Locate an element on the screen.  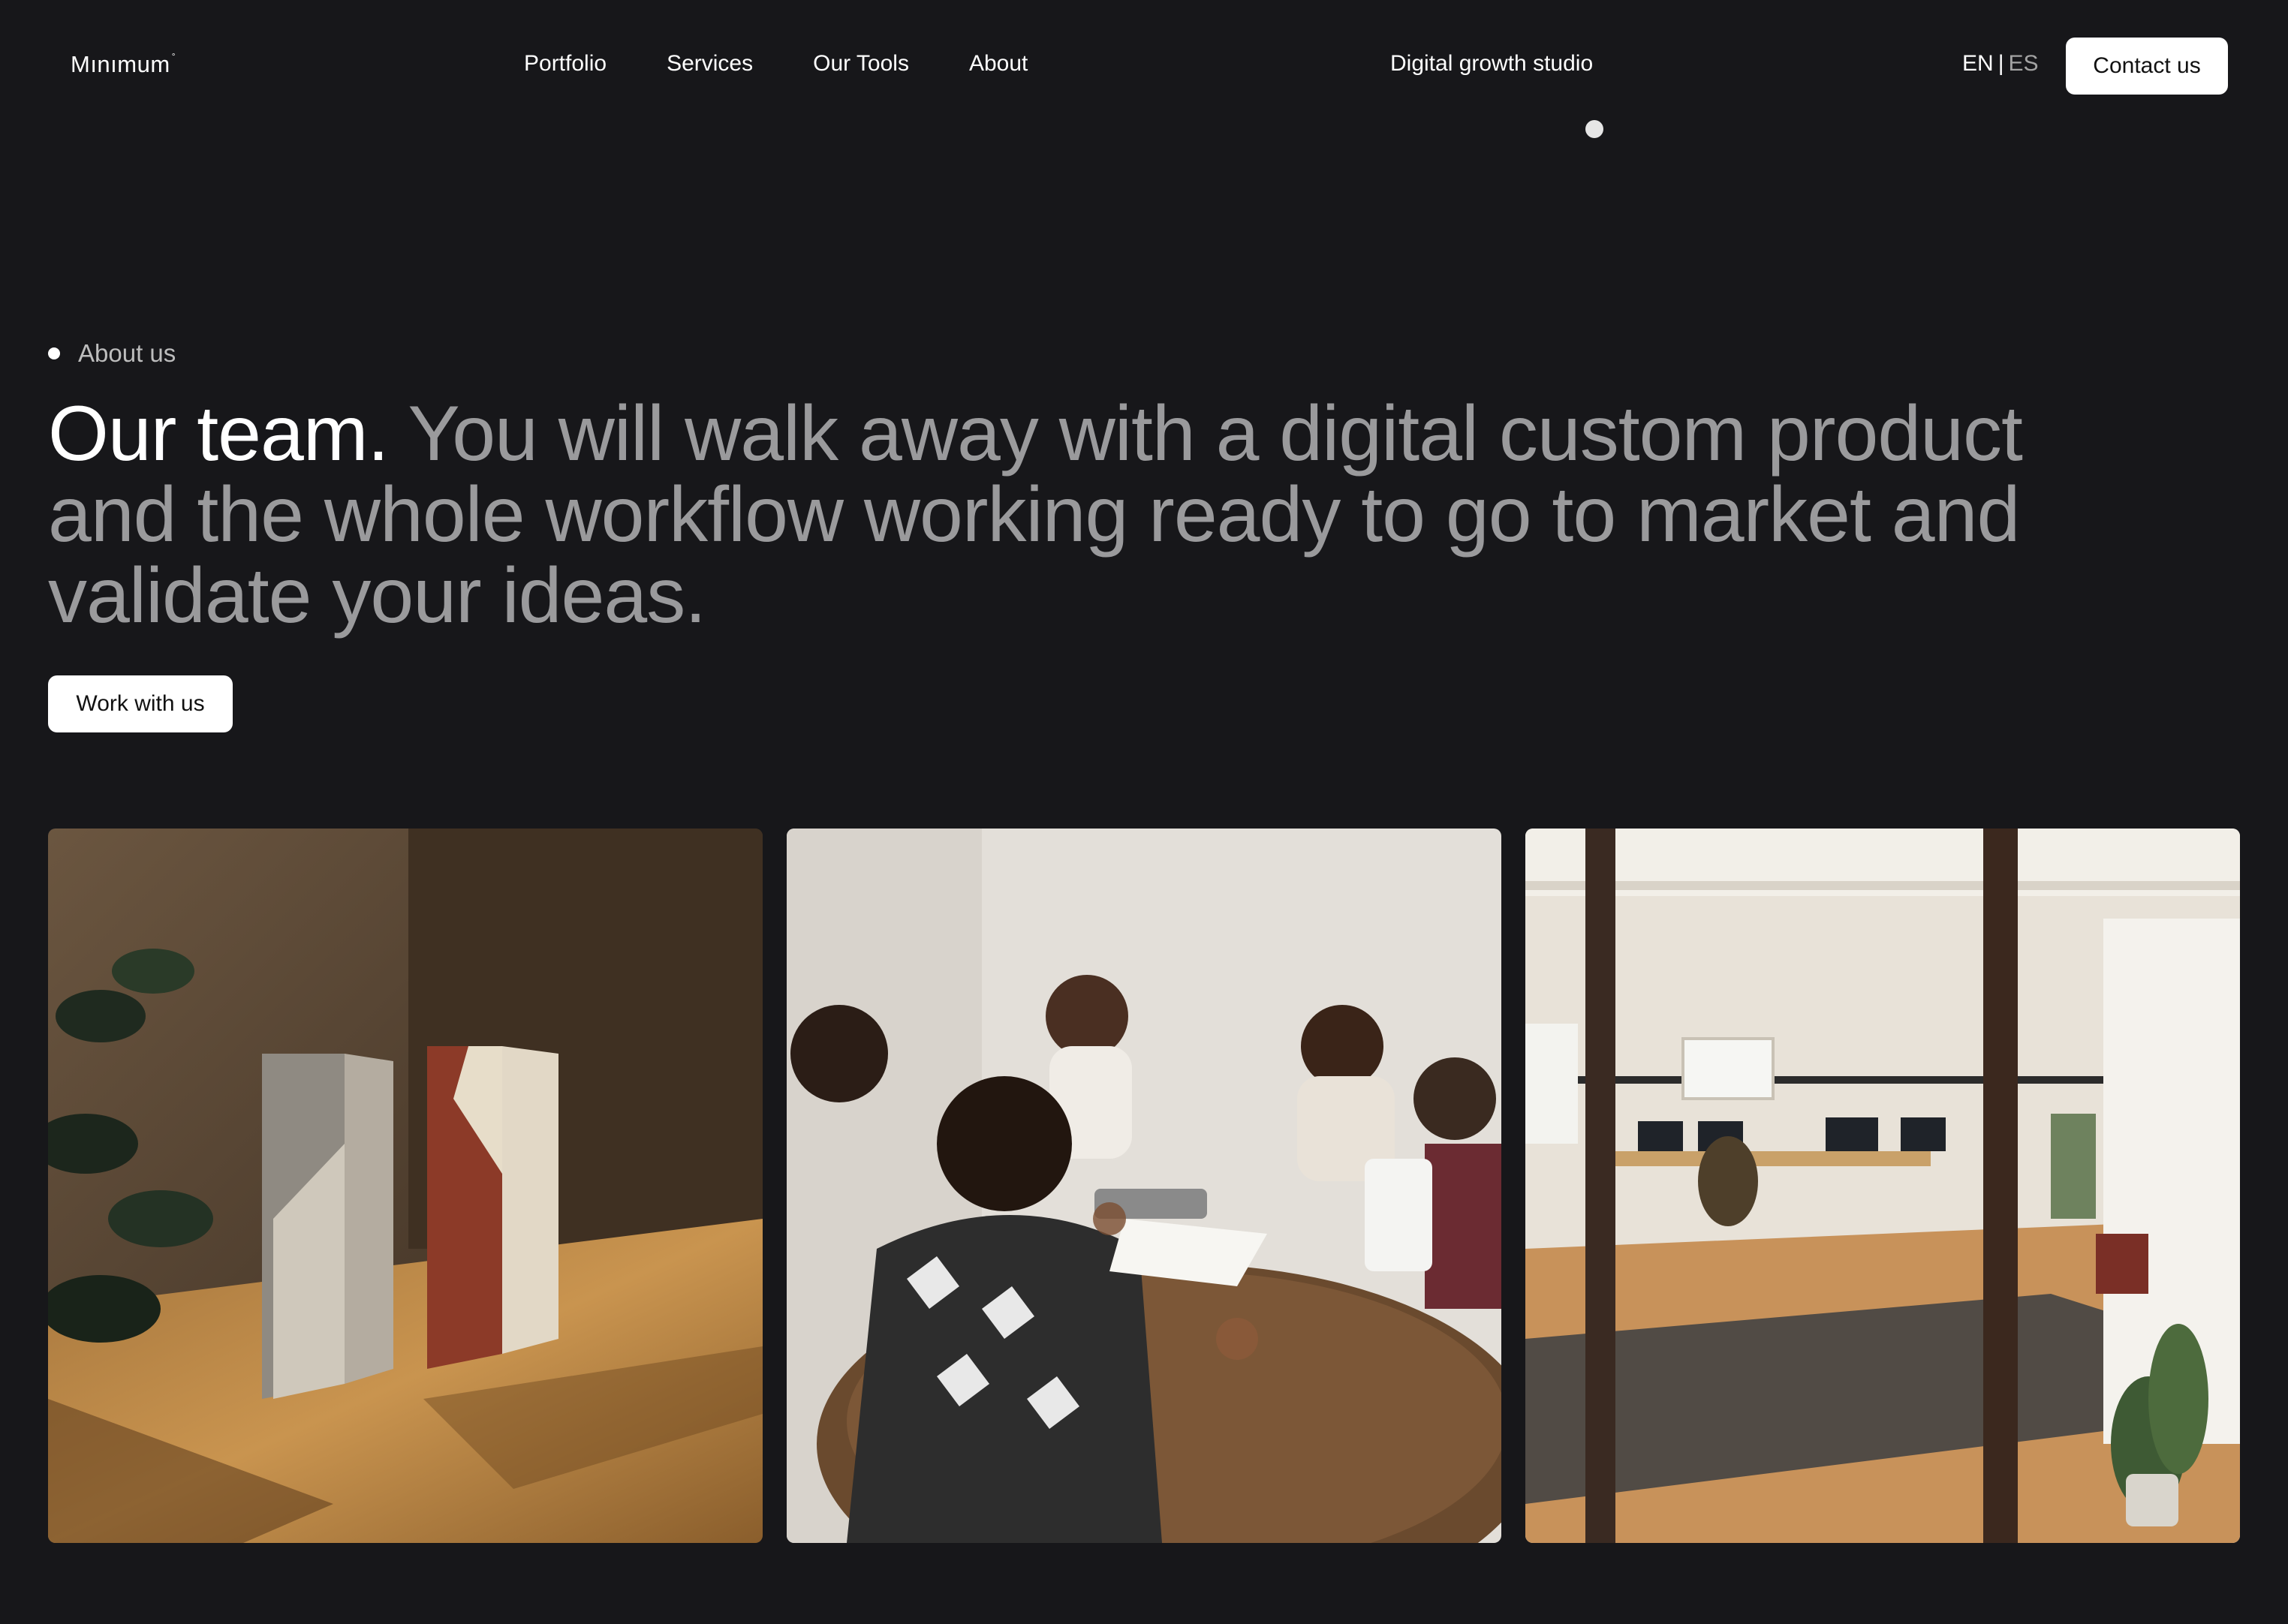
brand-logo-mark: ° is located at coordinates (173, 56).